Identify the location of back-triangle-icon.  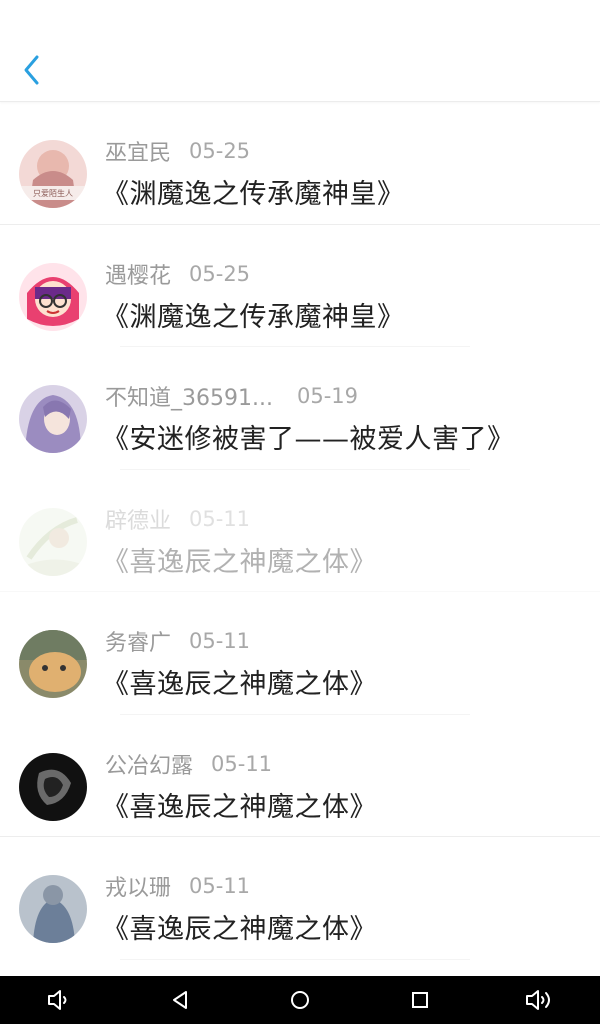
(180, 1000).